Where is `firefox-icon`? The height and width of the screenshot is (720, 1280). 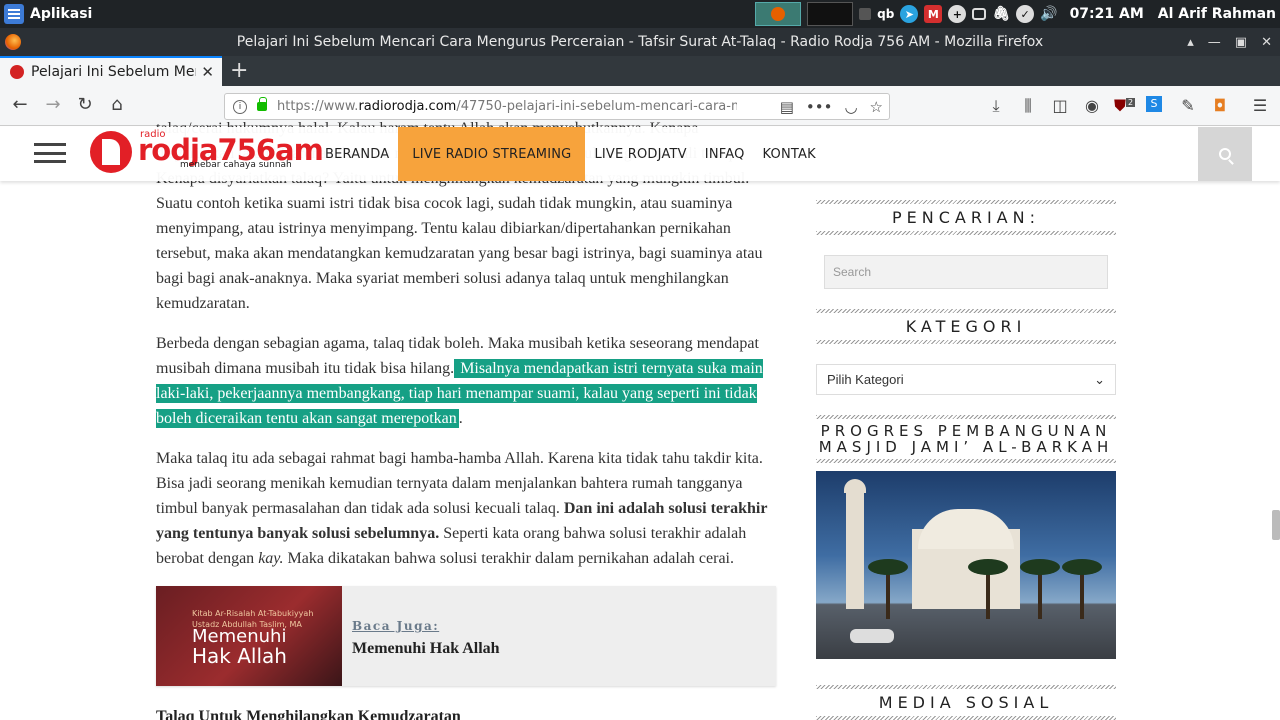 firefox-icon is located at coordinates (778, 14).